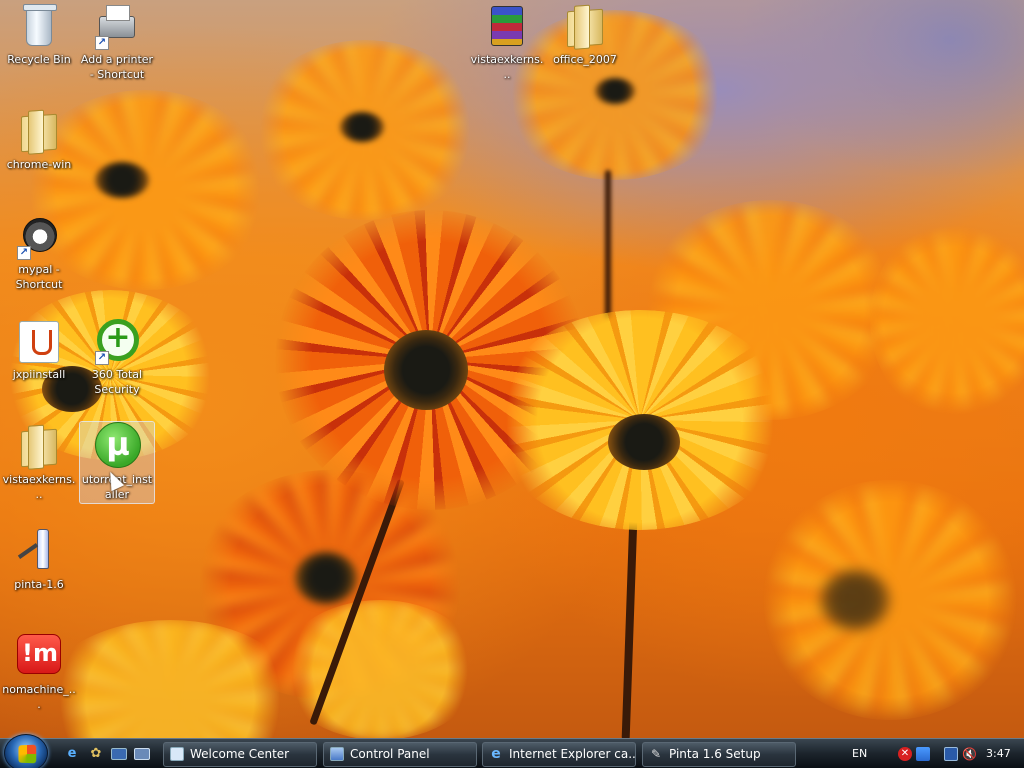 The width and height of the screenshot is (1024, 768). What do you see at coordinates (390, 754) in the screenshot?
I see `task-label: Control Panel` at bounding box center [390, 754].